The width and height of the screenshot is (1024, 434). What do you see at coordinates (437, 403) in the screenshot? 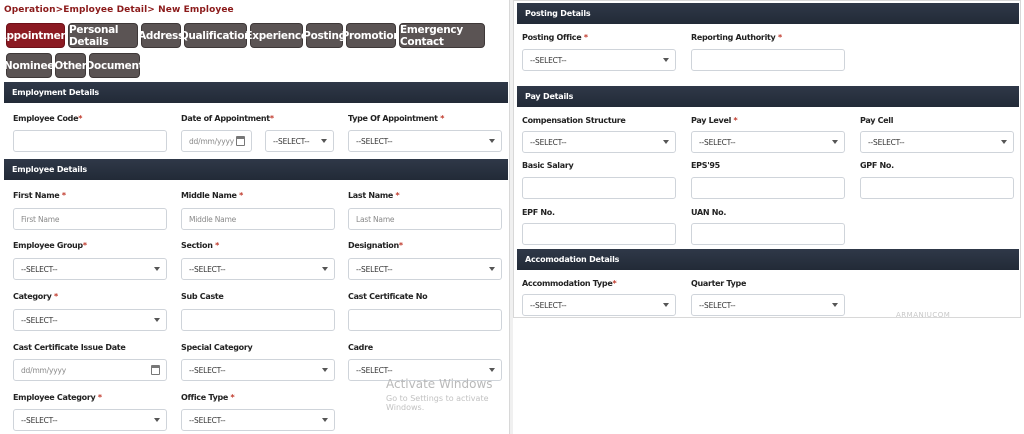
I see `activate-windows-subtext: Go to Settings to activate Windows.` at bounding box center [437, 403].